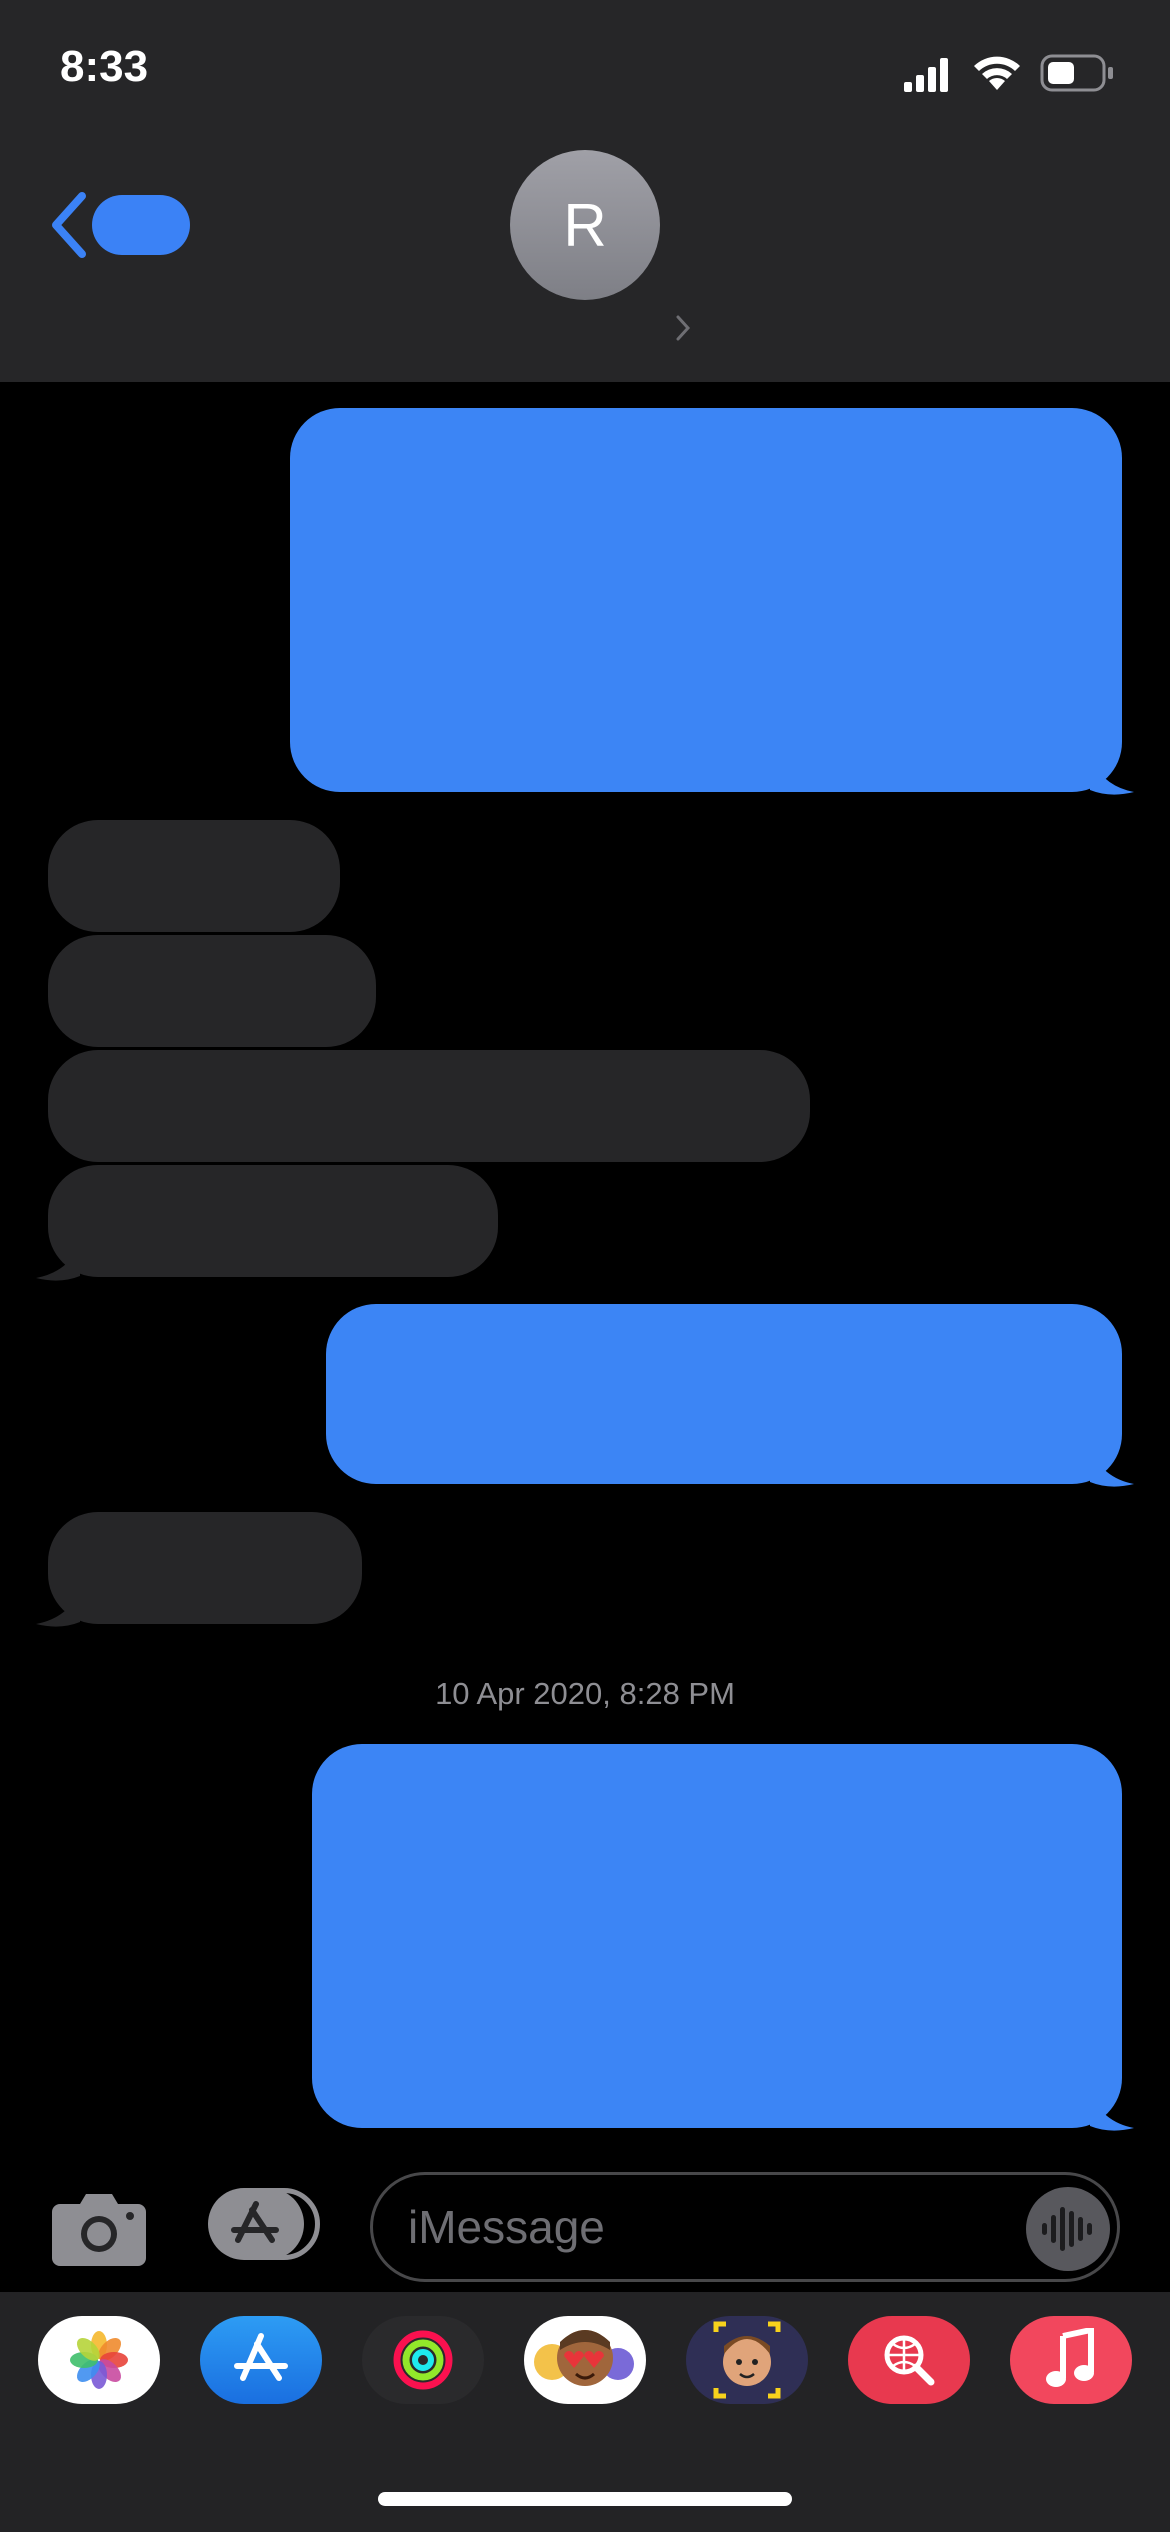 The image size is (1170, 2532). I want to click on photos-app-button, so click(99, 2360).